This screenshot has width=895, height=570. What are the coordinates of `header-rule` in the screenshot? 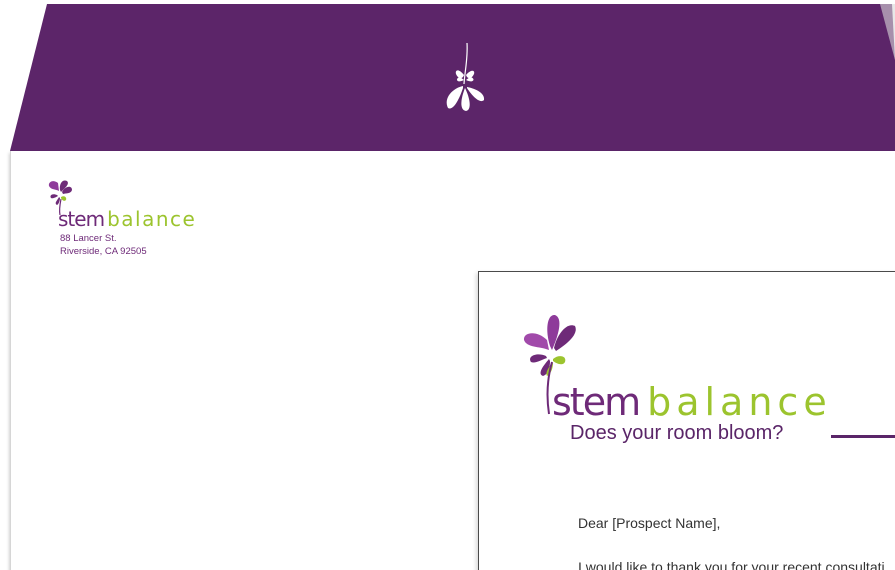 It's located at (863, 436).